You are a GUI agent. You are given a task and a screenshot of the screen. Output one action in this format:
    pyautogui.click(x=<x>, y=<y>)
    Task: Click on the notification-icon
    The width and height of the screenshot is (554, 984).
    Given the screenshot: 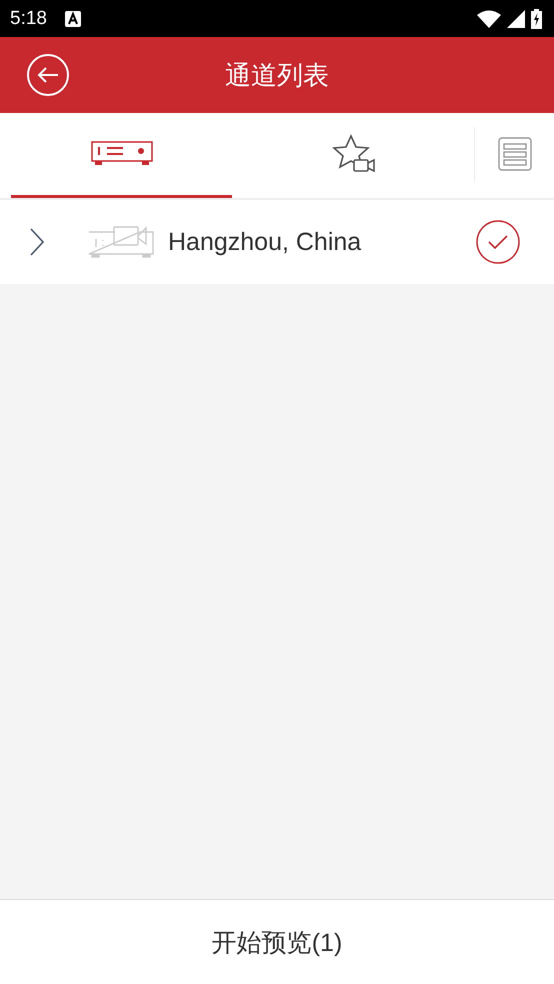 What is the action you would take?
    pyautogui.click(x=72, y=18)
    